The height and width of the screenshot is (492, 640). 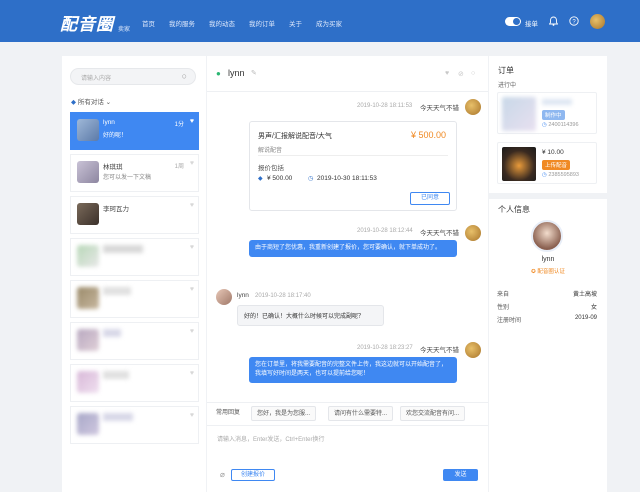 I want to click on nav-about: 关于, so click(x=295, y=23).